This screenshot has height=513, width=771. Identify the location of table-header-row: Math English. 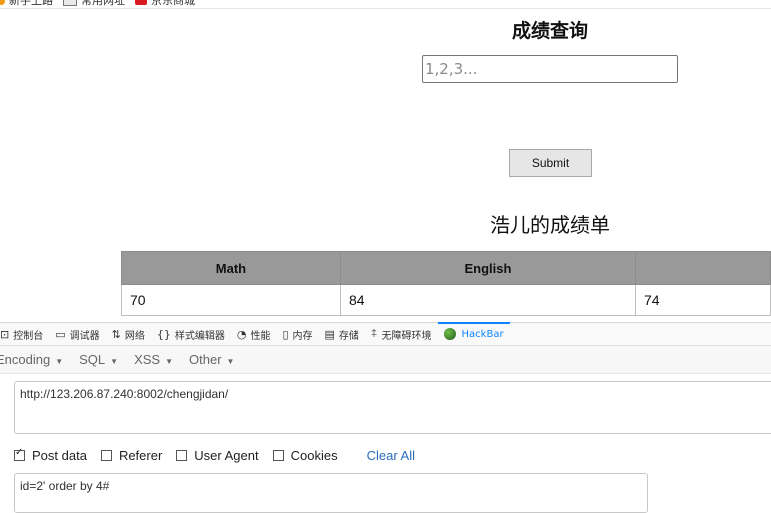
(446, 268).